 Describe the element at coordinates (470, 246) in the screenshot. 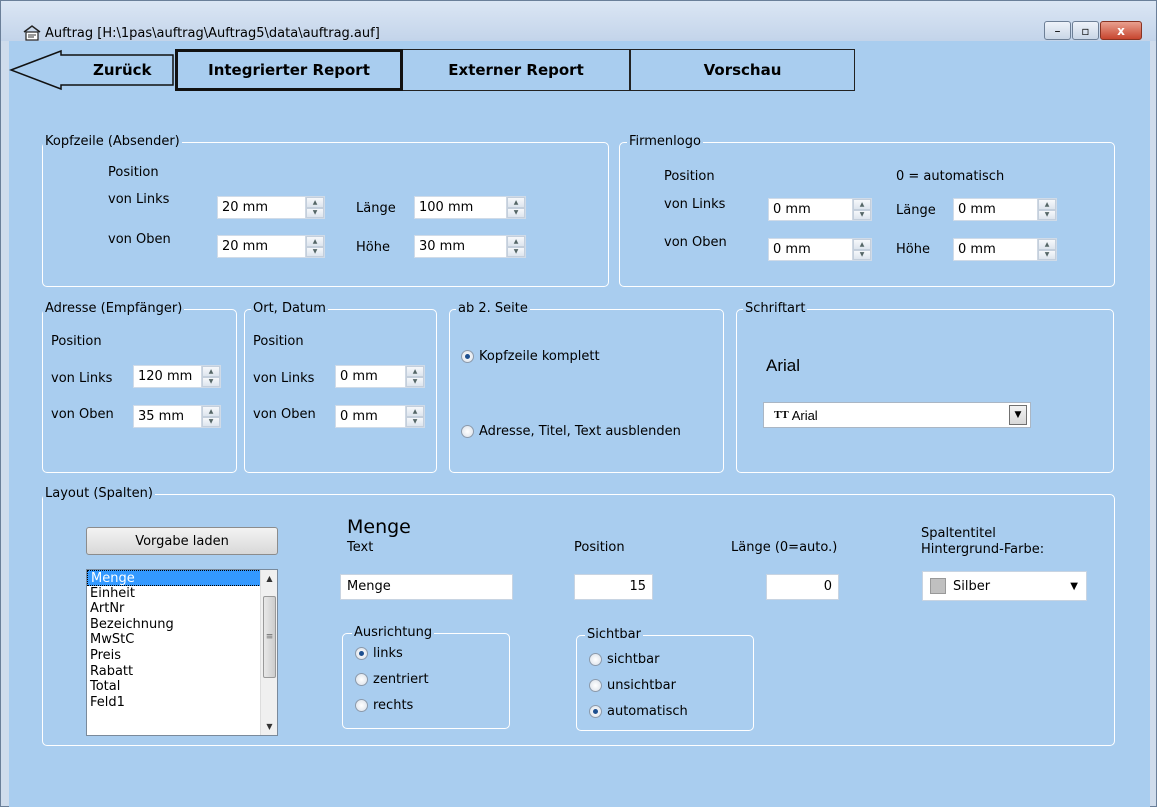

I see `kopfzeile-hoehe-spinner: 30 mm ▲ ▼` at that location.